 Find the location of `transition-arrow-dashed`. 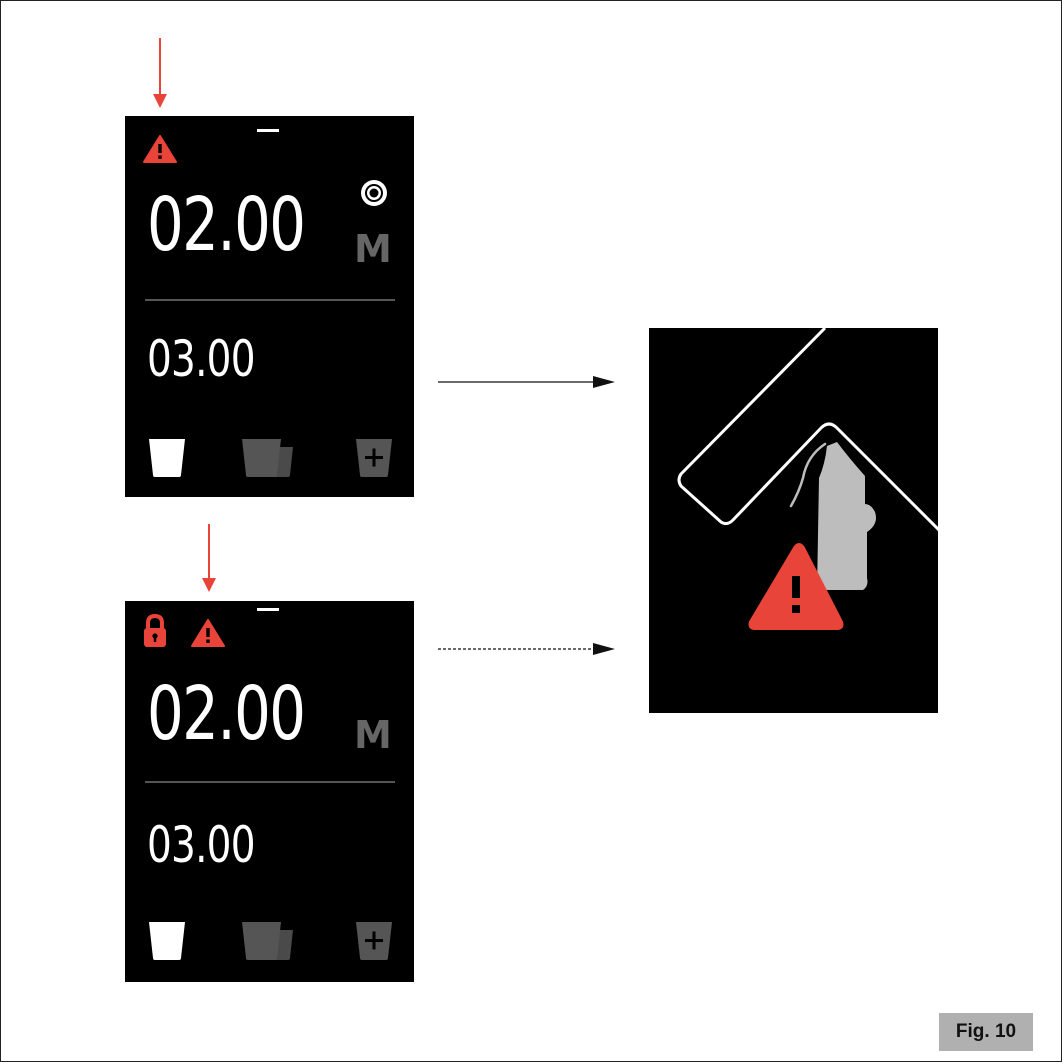

transition-arrow-dashed is located at coordinates (526, 649).